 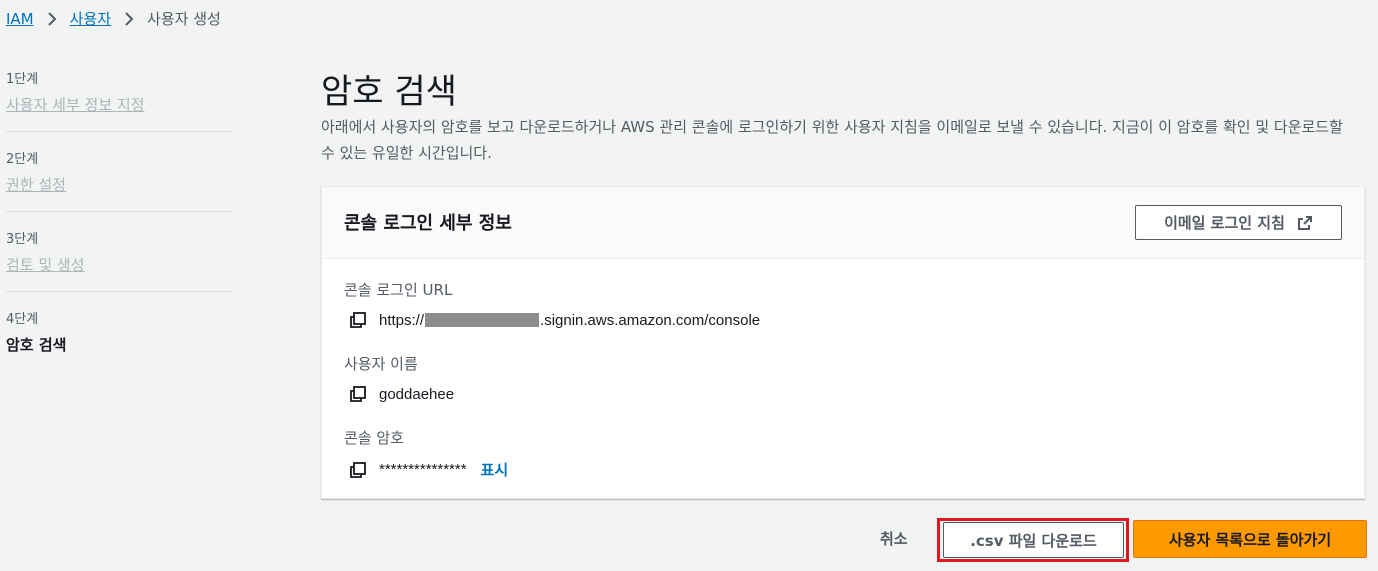 I want to click on step-link-user-details: 사용자 세부 정보 지정, so click(x=118, y=104).